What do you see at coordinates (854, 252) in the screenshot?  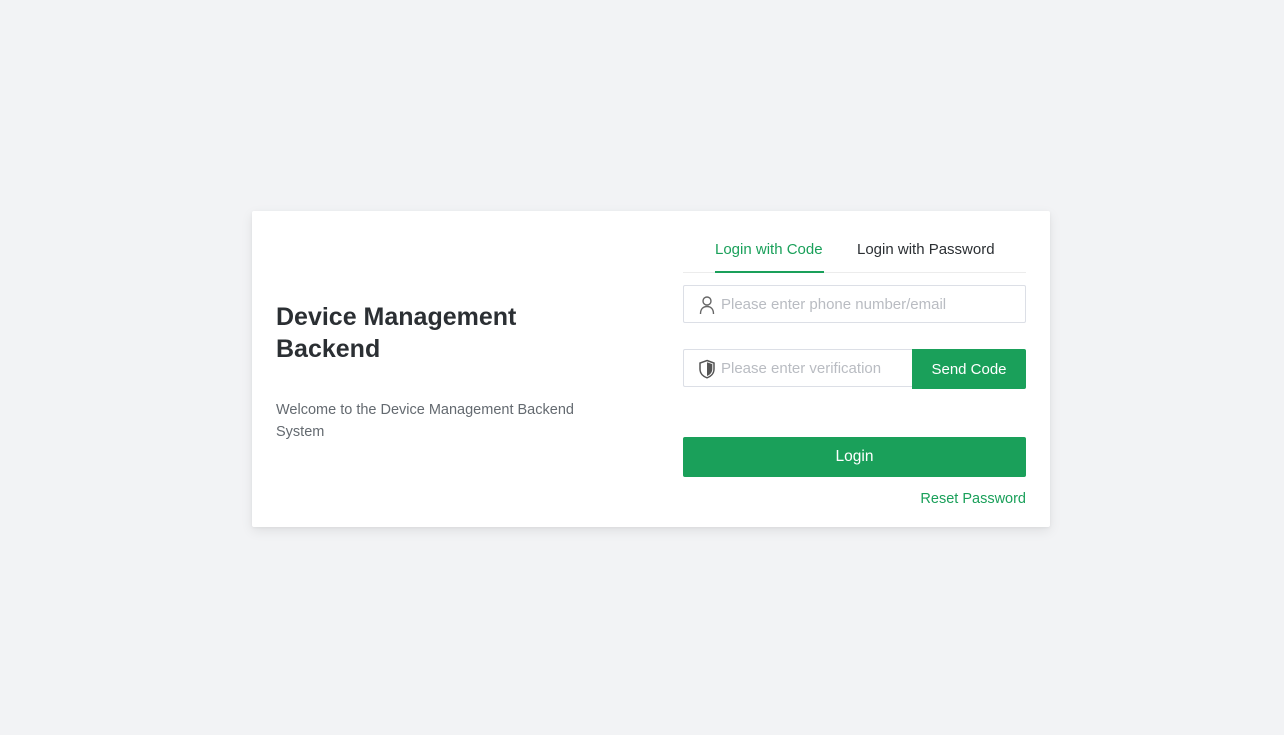 I see `login-tabs: Login with Code Login with Password` at bounding box center [854, 252].